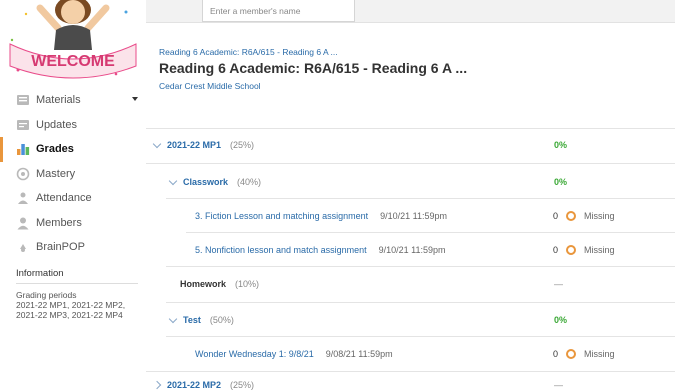 This screenshot has width=675, height=392. I want to click on grading-period-label: 2021-22 MP2, so click(194, 385).